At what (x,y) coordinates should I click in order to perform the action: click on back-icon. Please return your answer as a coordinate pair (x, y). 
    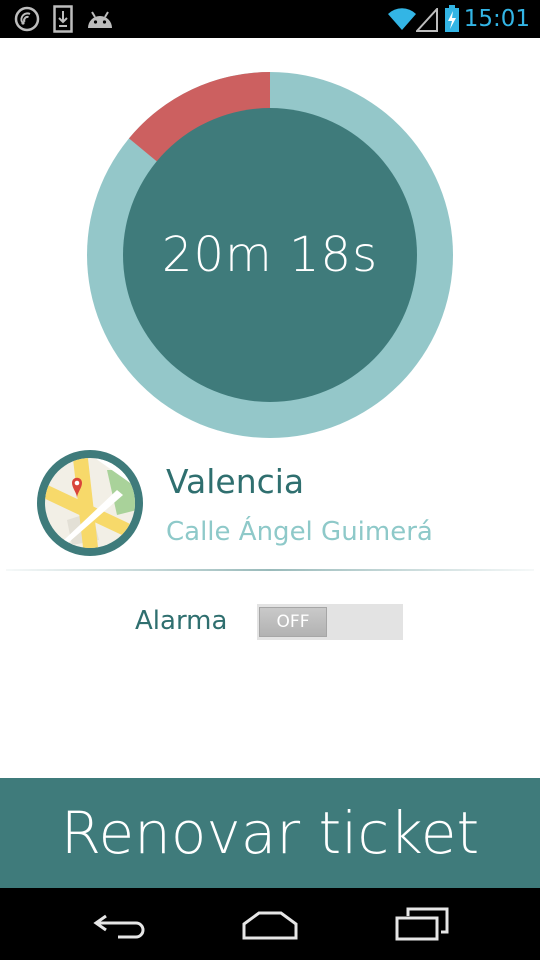
    Looking at the image, I should click on (120, 927).